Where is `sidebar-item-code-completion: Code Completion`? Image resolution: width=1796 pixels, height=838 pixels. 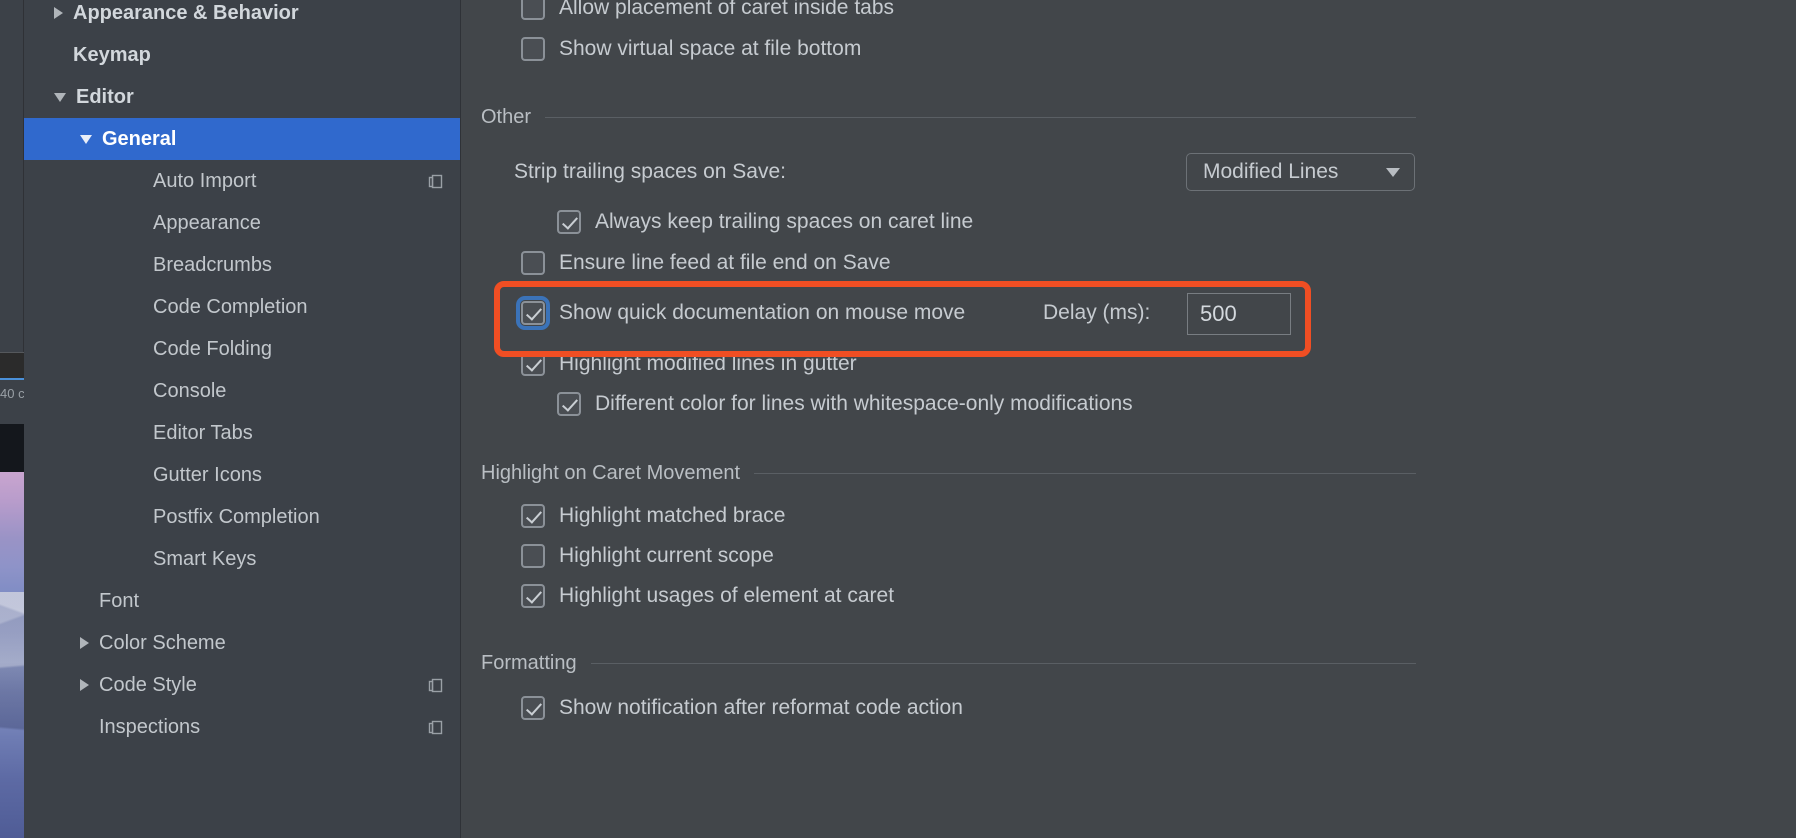 sidebar-item-code-completion: Code Completion is located at coordinates (242, 307).